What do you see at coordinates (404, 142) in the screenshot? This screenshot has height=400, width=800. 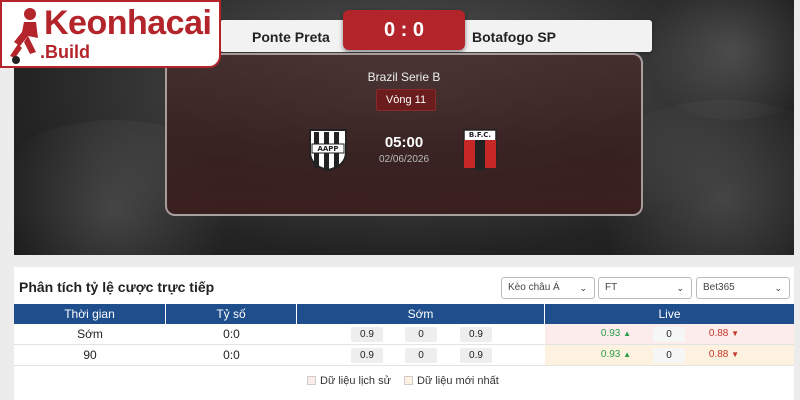 I see `kickoff-time: 05:00` at bounding box center [404, 142].